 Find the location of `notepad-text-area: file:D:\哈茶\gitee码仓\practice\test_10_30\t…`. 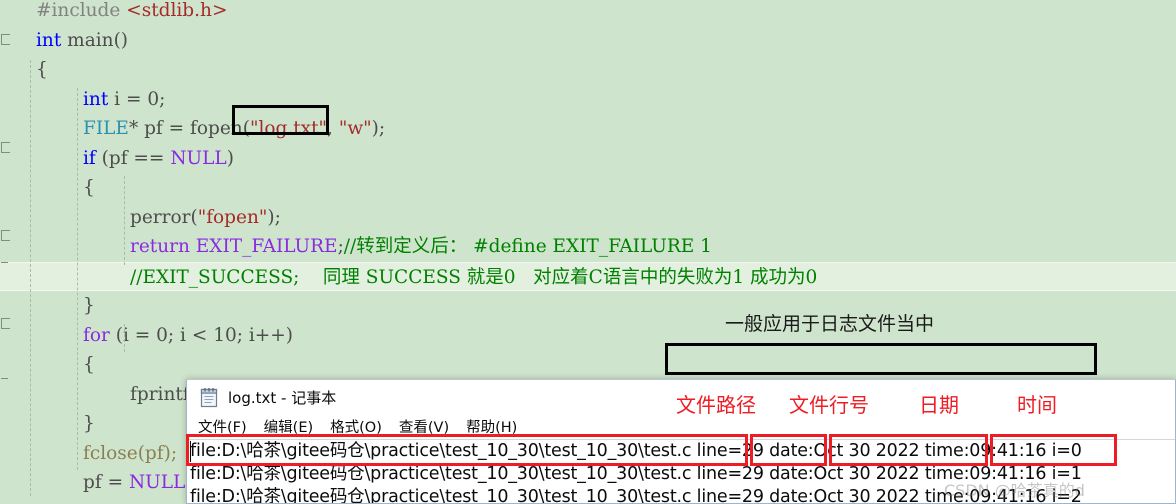

notepad-text-area: file:D:\哈茶\gitee码仓\practice\test_10_30\t… is located at coordinates (681, 471).